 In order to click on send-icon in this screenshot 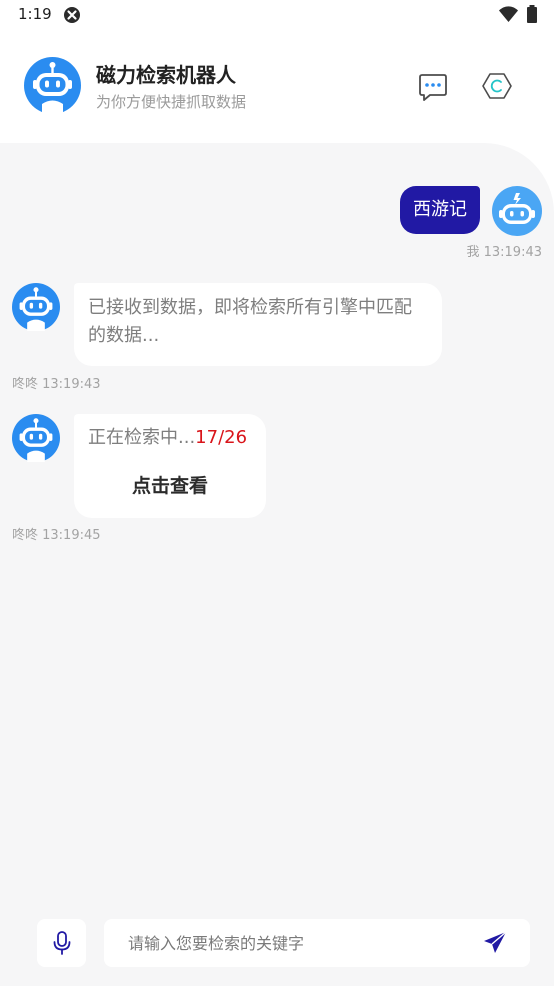, I will do `click(495, 943)`.